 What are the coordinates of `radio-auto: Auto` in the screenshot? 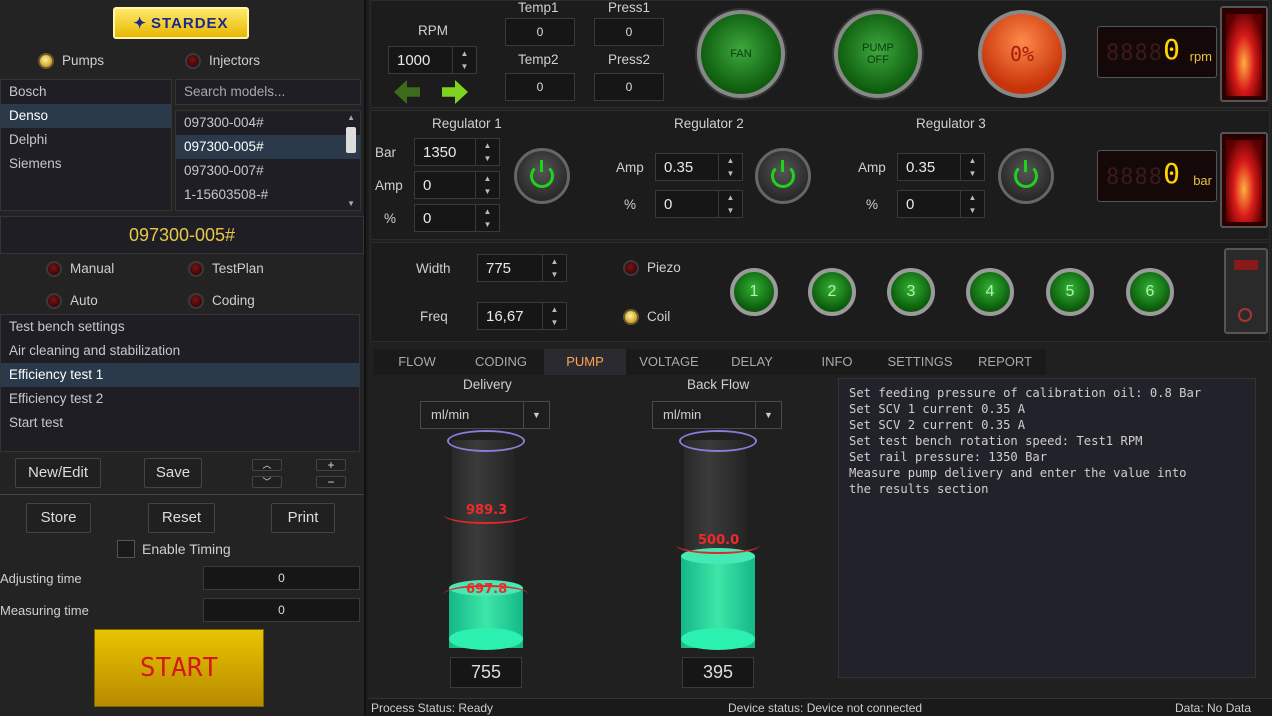 It's located at (72, 301).